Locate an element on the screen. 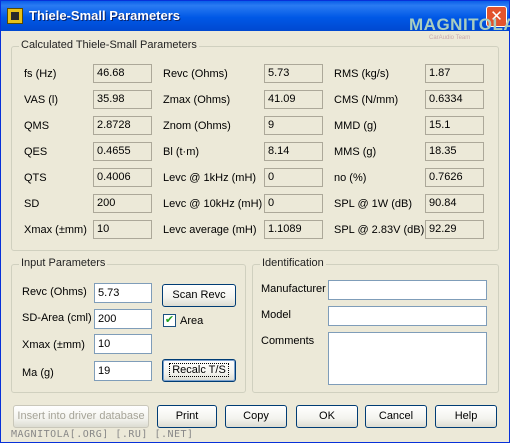 Image resolution: width=510 pixels, height=443 pixels. calc-label: MMS (g) is located at coordinates (355, 152).